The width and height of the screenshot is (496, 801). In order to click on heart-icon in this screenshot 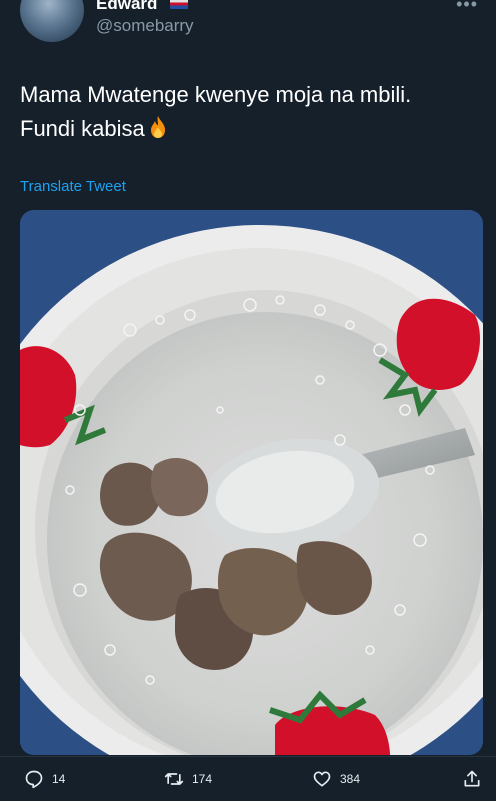, I will do `click(322, 779)`.